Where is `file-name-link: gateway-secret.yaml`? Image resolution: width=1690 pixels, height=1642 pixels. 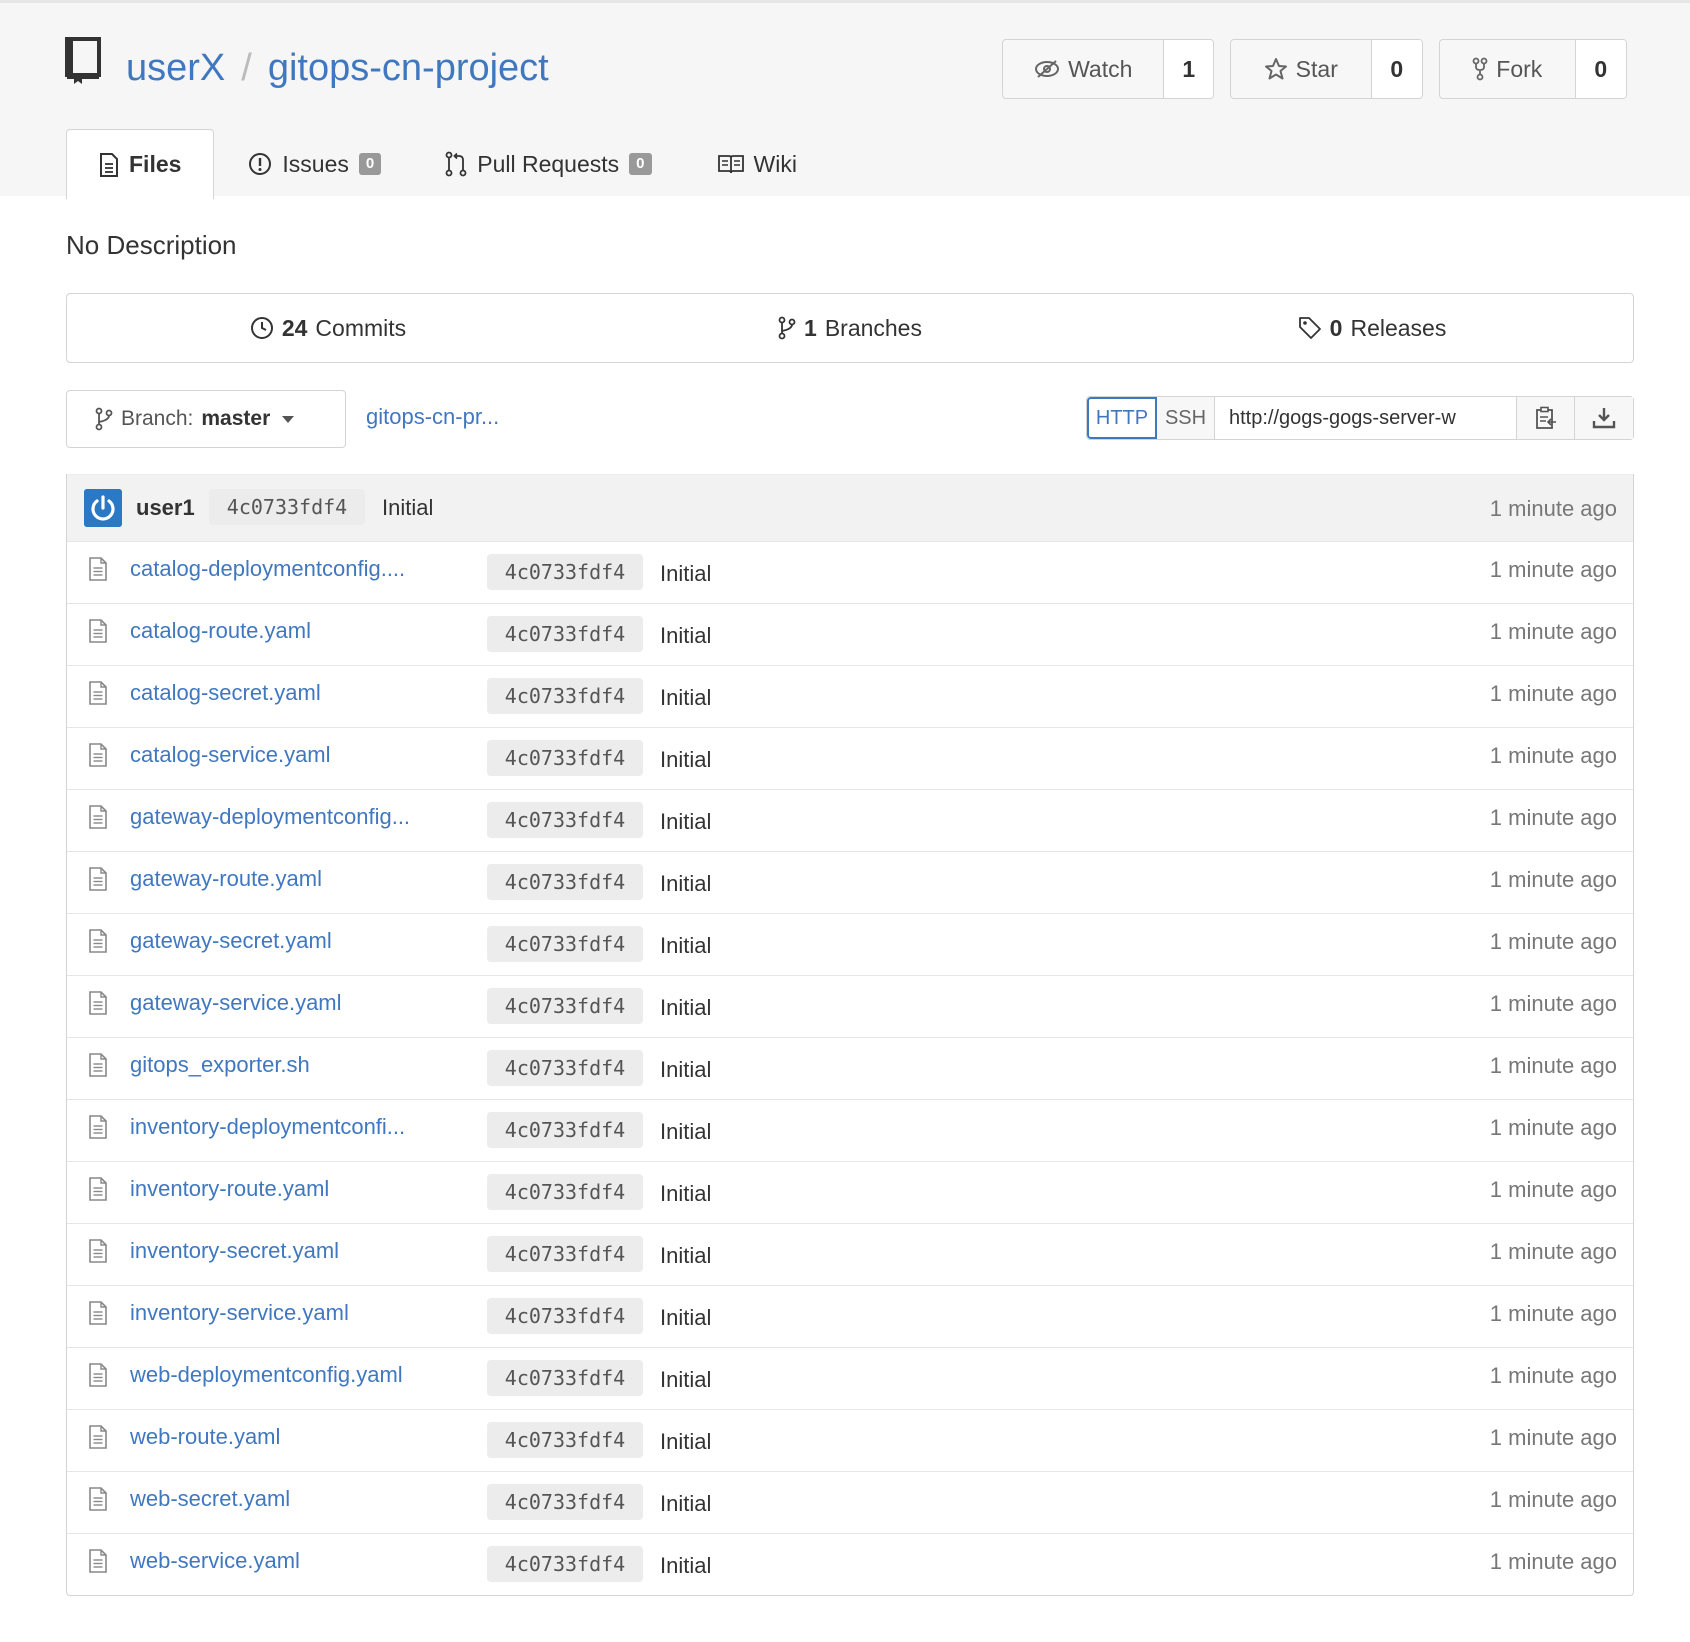 file-name-link: gateway-secret.yaml is located at coordinates (290, 941).